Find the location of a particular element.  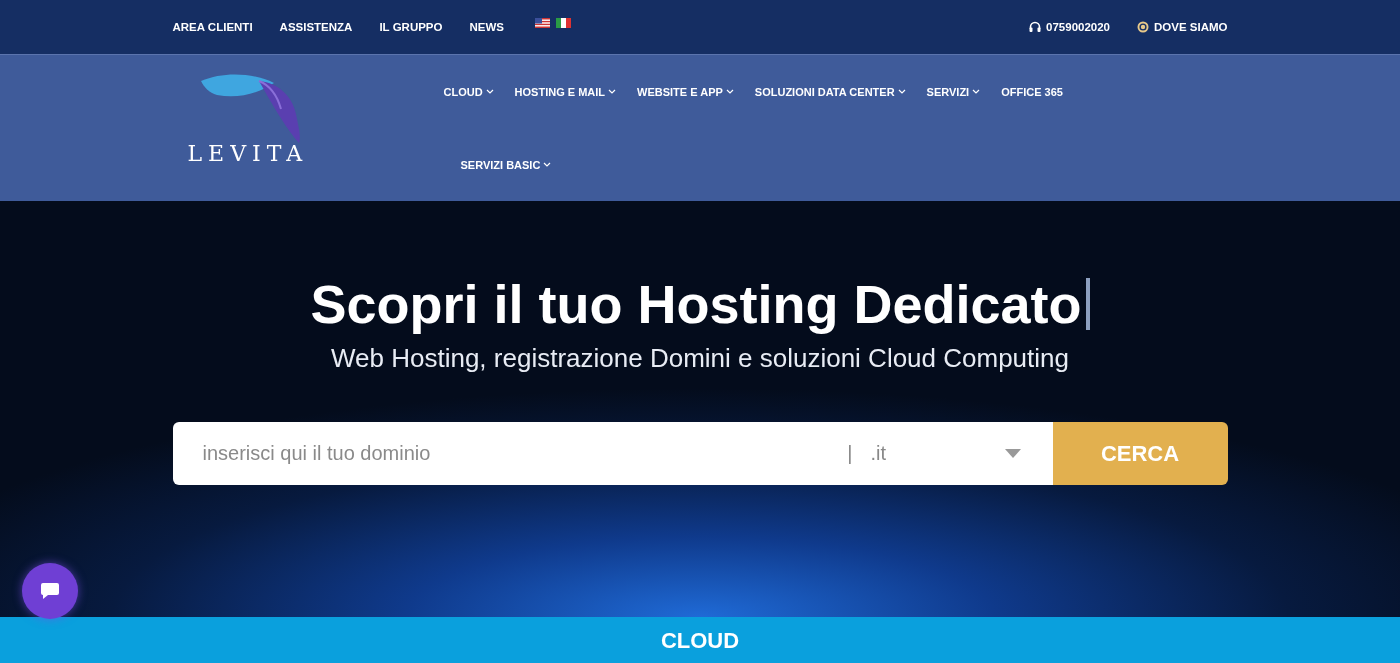

hero-title: Scopri il tuo Hosting Dedicato is located at coordinates (696, 304).